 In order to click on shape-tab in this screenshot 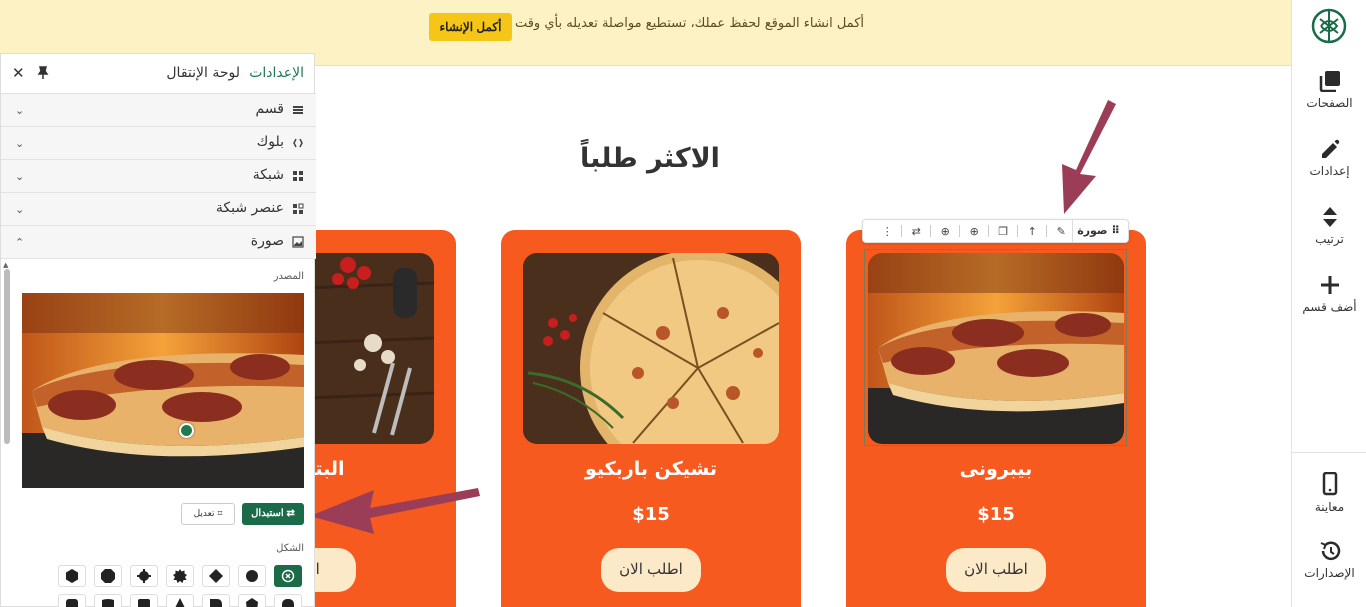, I will do `click(252, 600)`.